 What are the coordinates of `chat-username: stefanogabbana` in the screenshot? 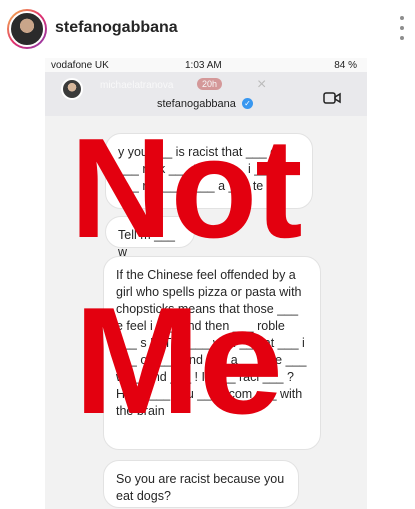 It's located at (196, 104).